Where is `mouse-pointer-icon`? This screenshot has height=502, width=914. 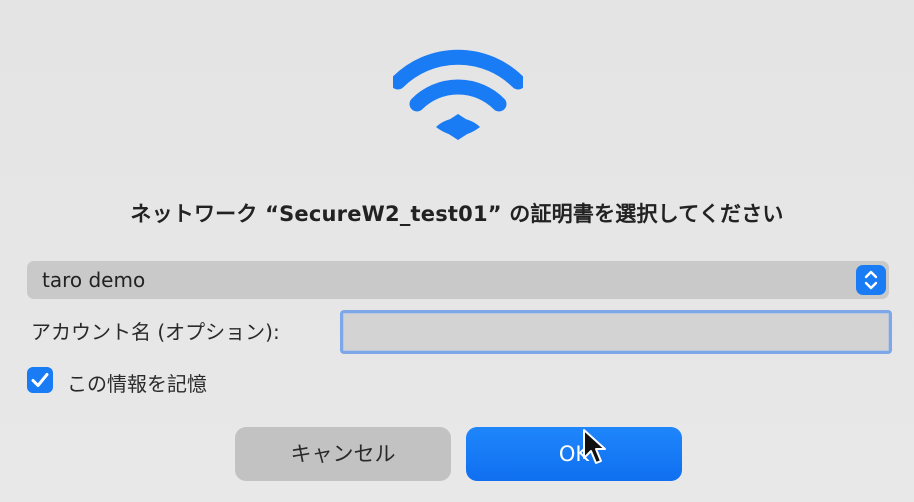 mouse-pointer-icon is located at coordinates (594, 446).